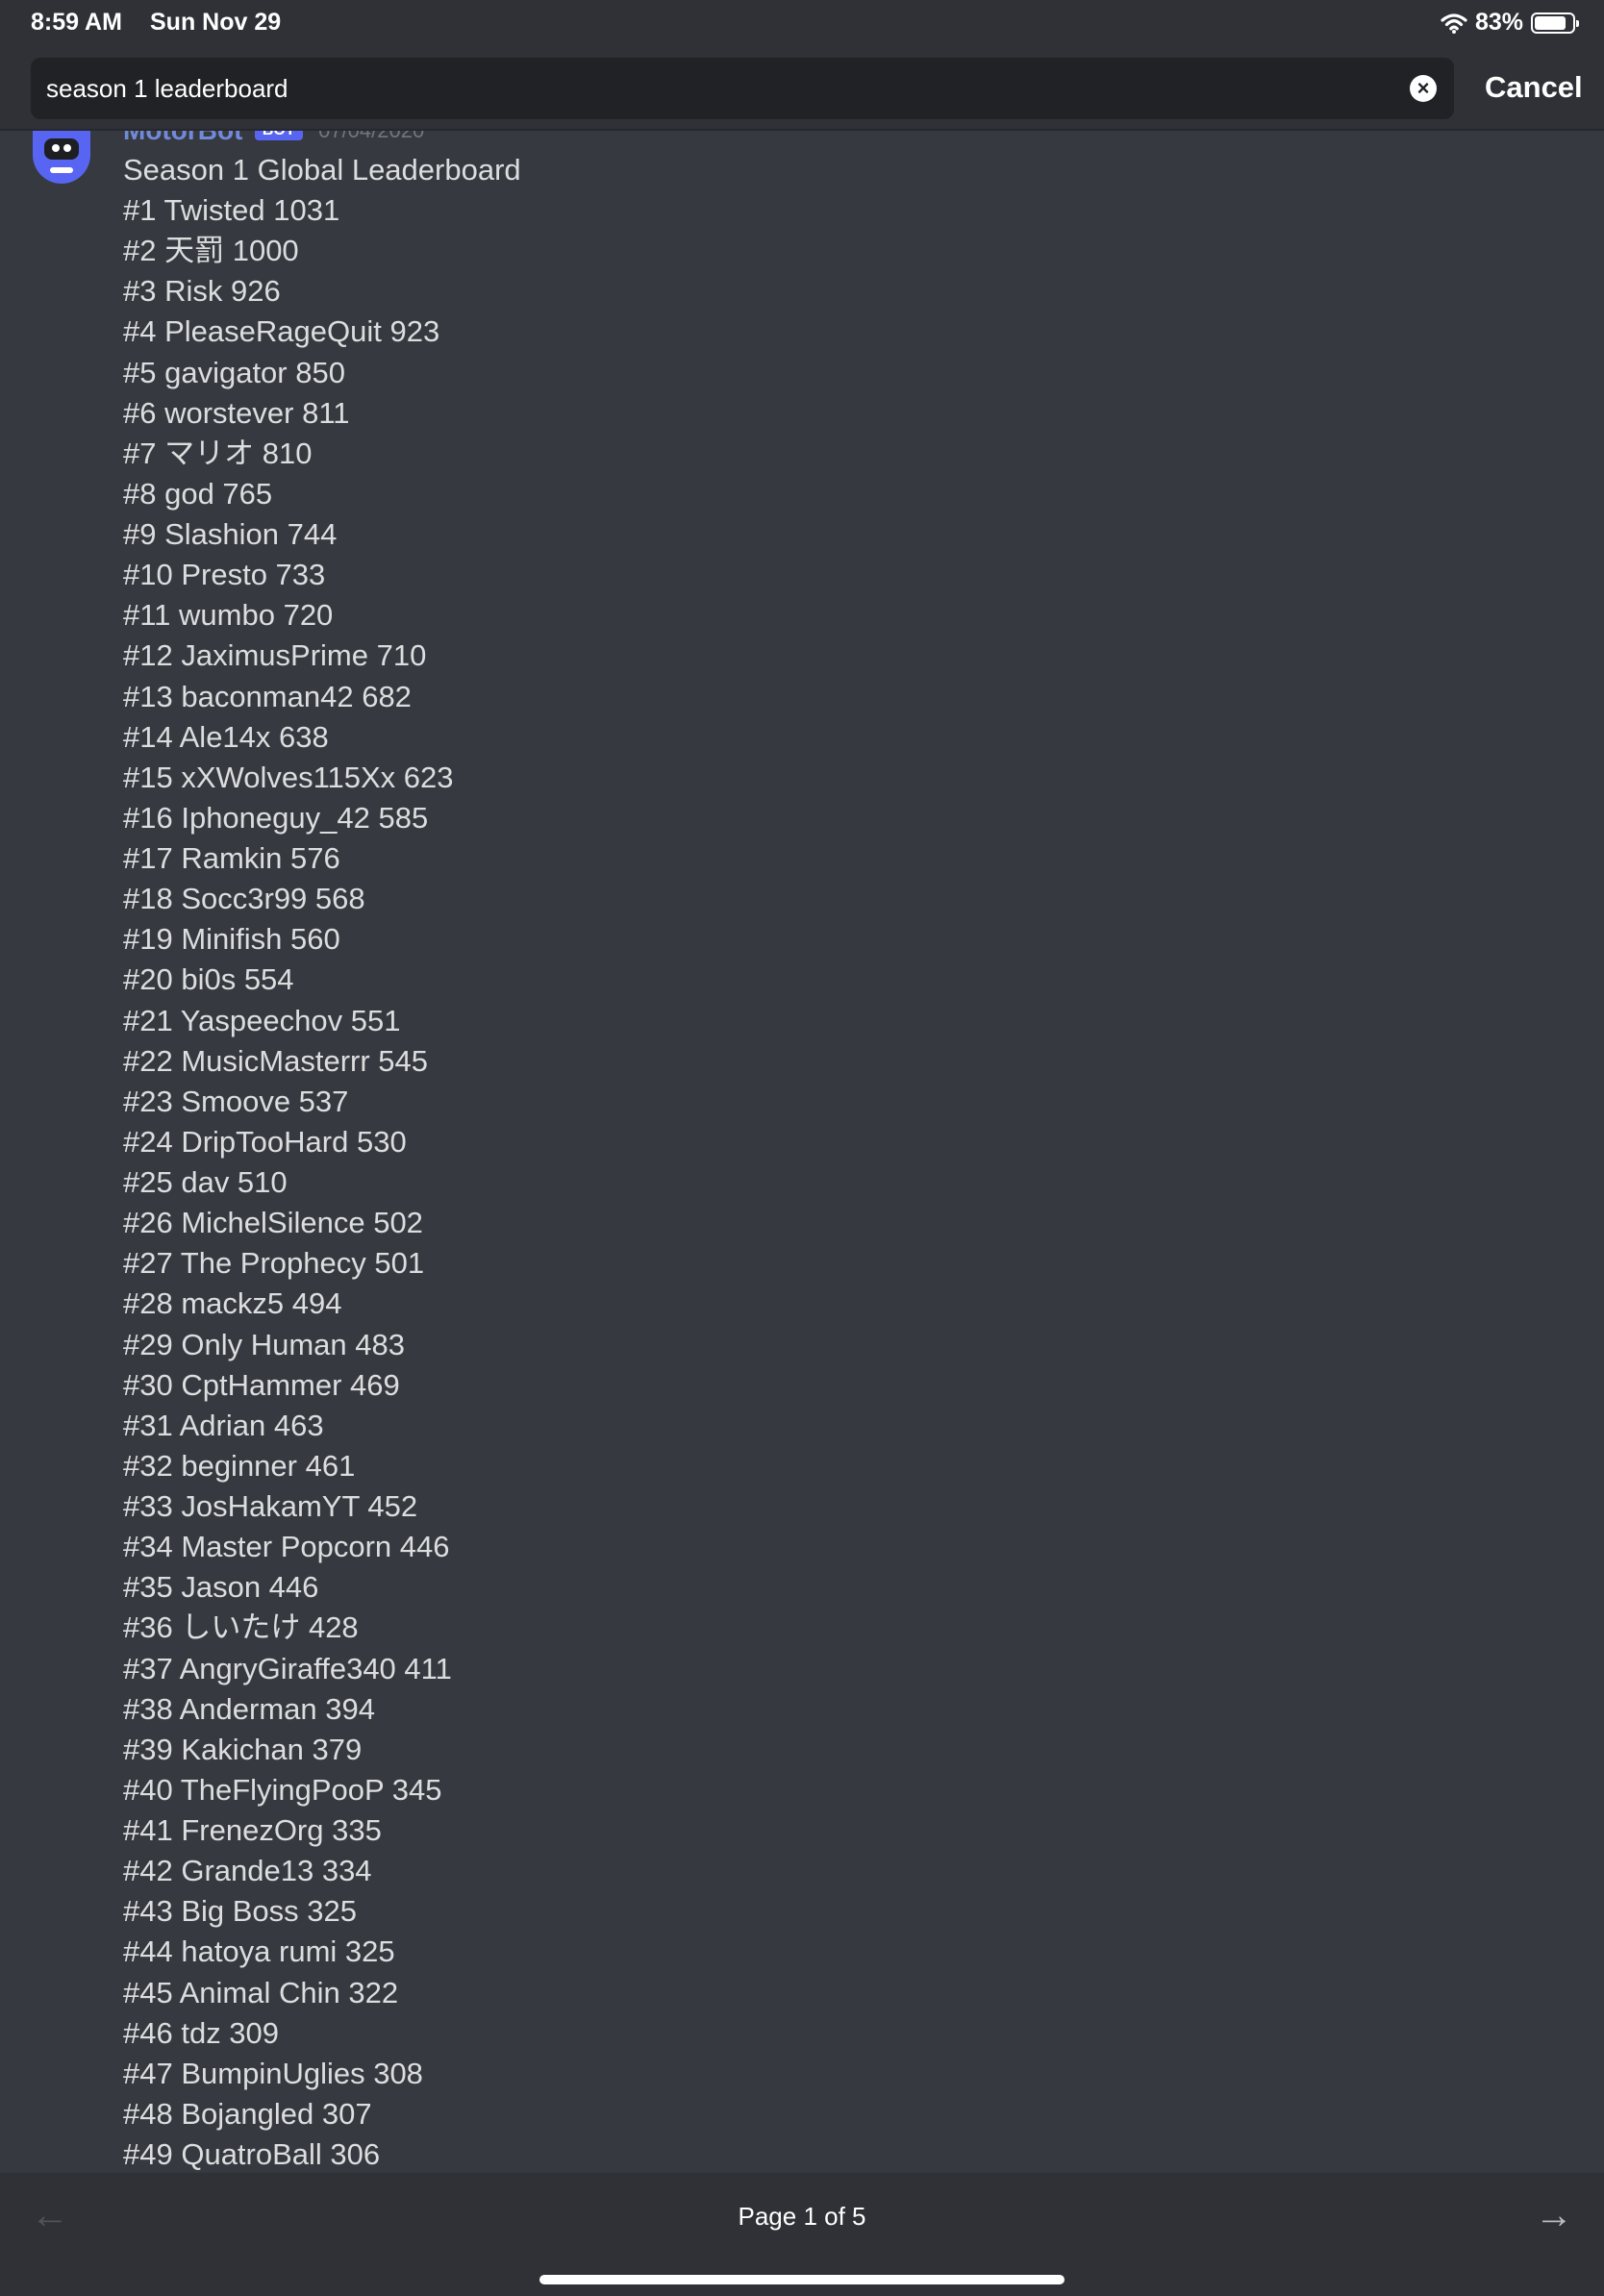 Image resolution: width=1604 pixels, height=2296 pixels. Describe the element at coordinates (286, 1547) in the screenshot. I see `leaderboard-entry: #34 Master Popcorn 446` at that location.